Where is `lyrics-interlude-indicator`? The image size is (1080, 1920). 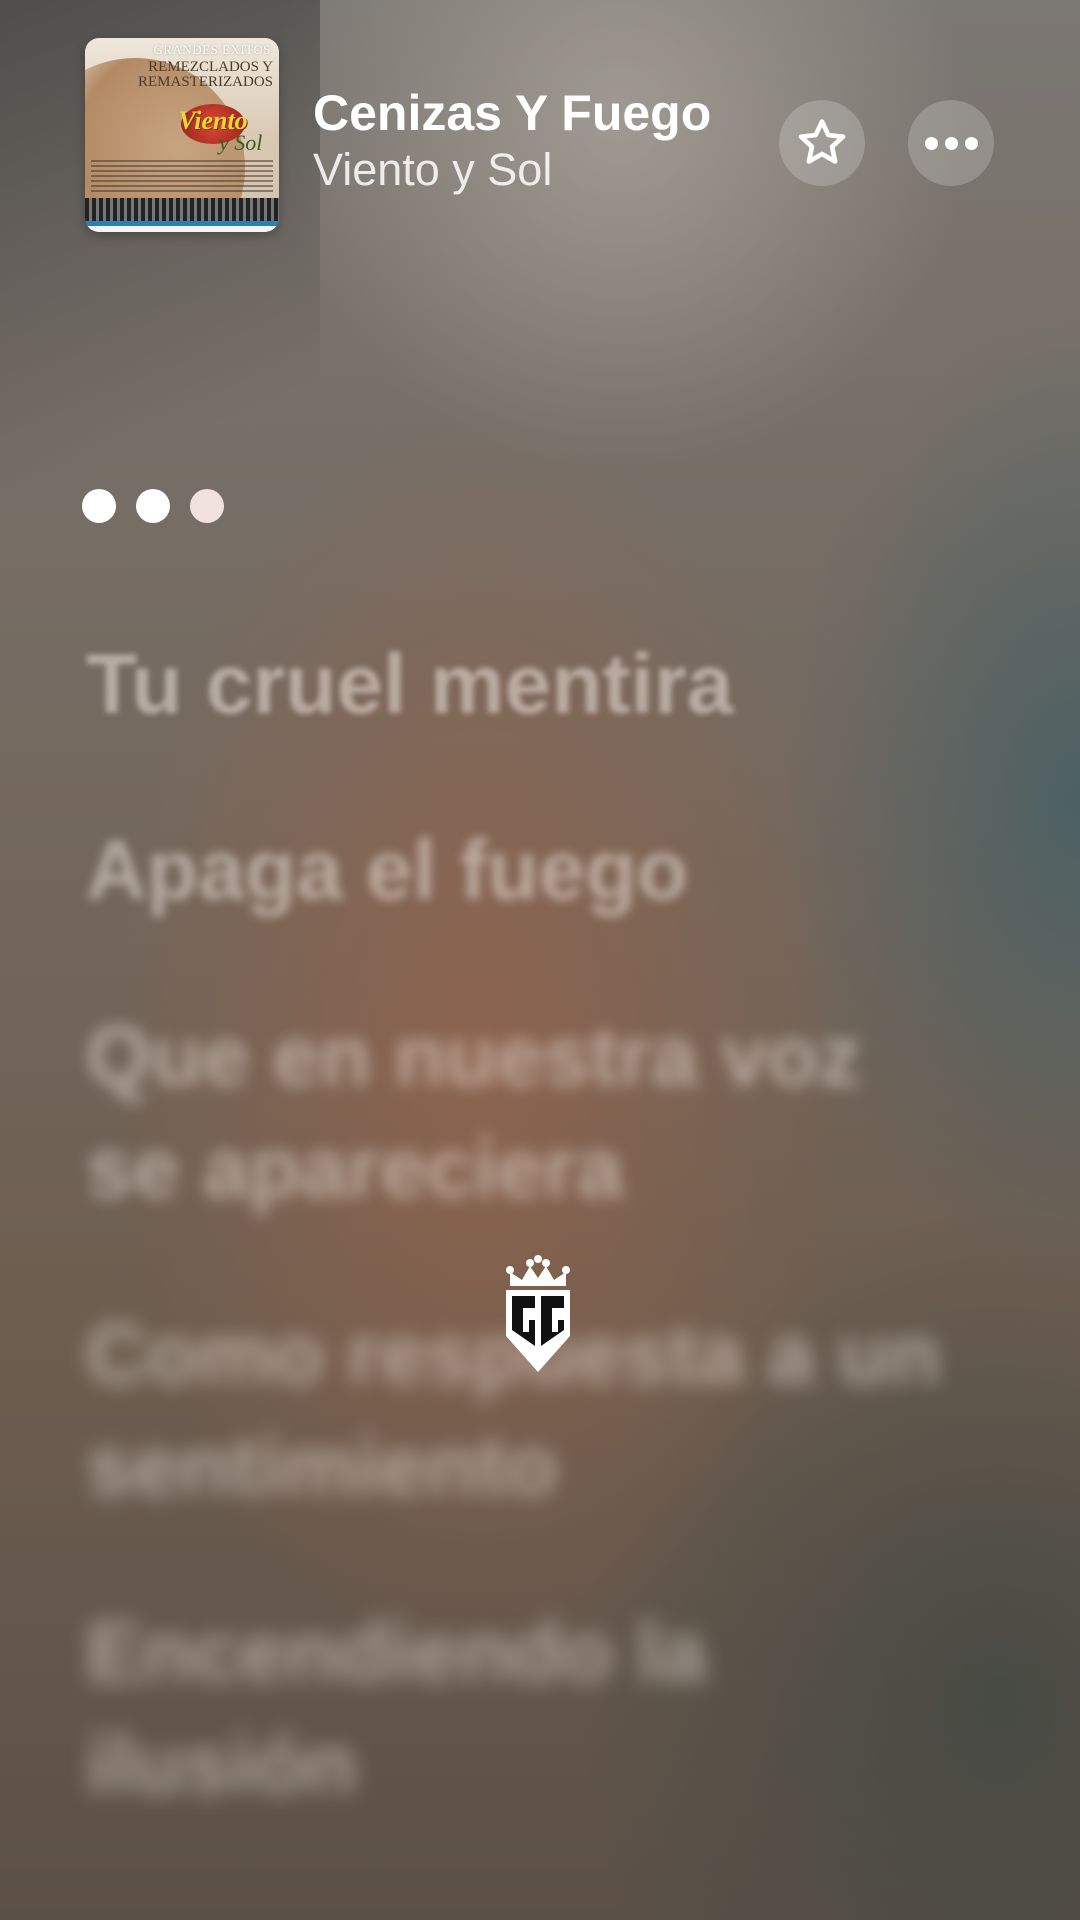 lyrics-interlude-indicator is located at coordinates (153, 506).